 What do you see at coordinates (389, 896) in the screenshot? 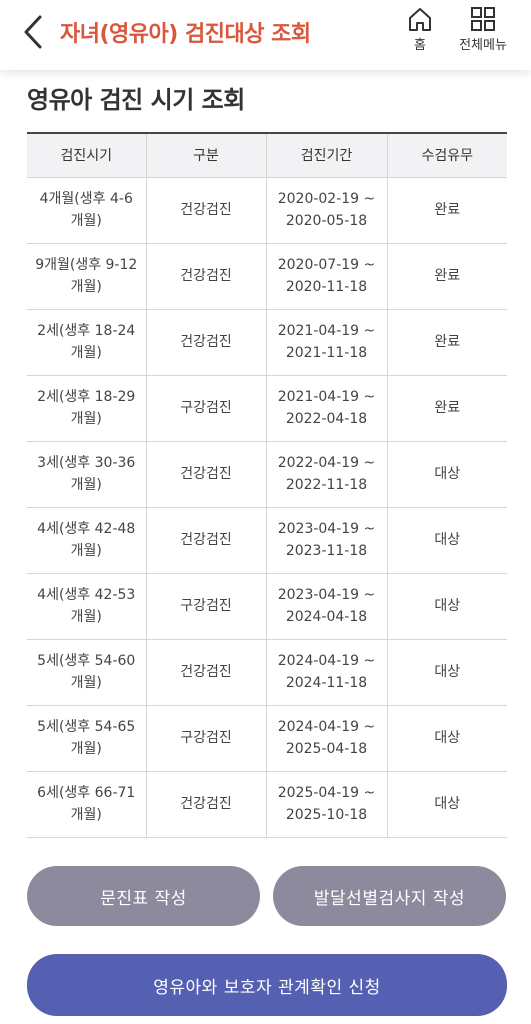
I see `write-development-screening-button: 발달선별검사지 작성` at bounding box center [389, 896].